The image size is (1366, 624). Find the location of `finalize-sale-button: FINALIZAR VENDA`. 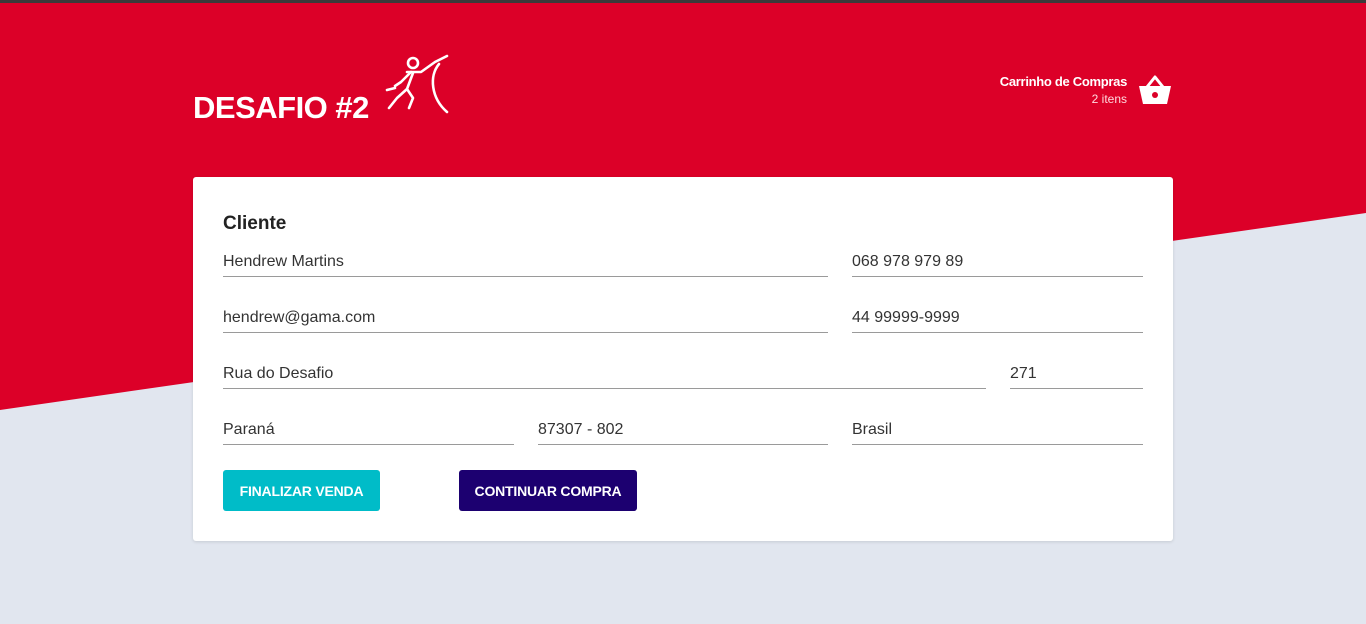

finalize-sale-button: FINALIZAR VENDA is located at coordinates (301, 490).